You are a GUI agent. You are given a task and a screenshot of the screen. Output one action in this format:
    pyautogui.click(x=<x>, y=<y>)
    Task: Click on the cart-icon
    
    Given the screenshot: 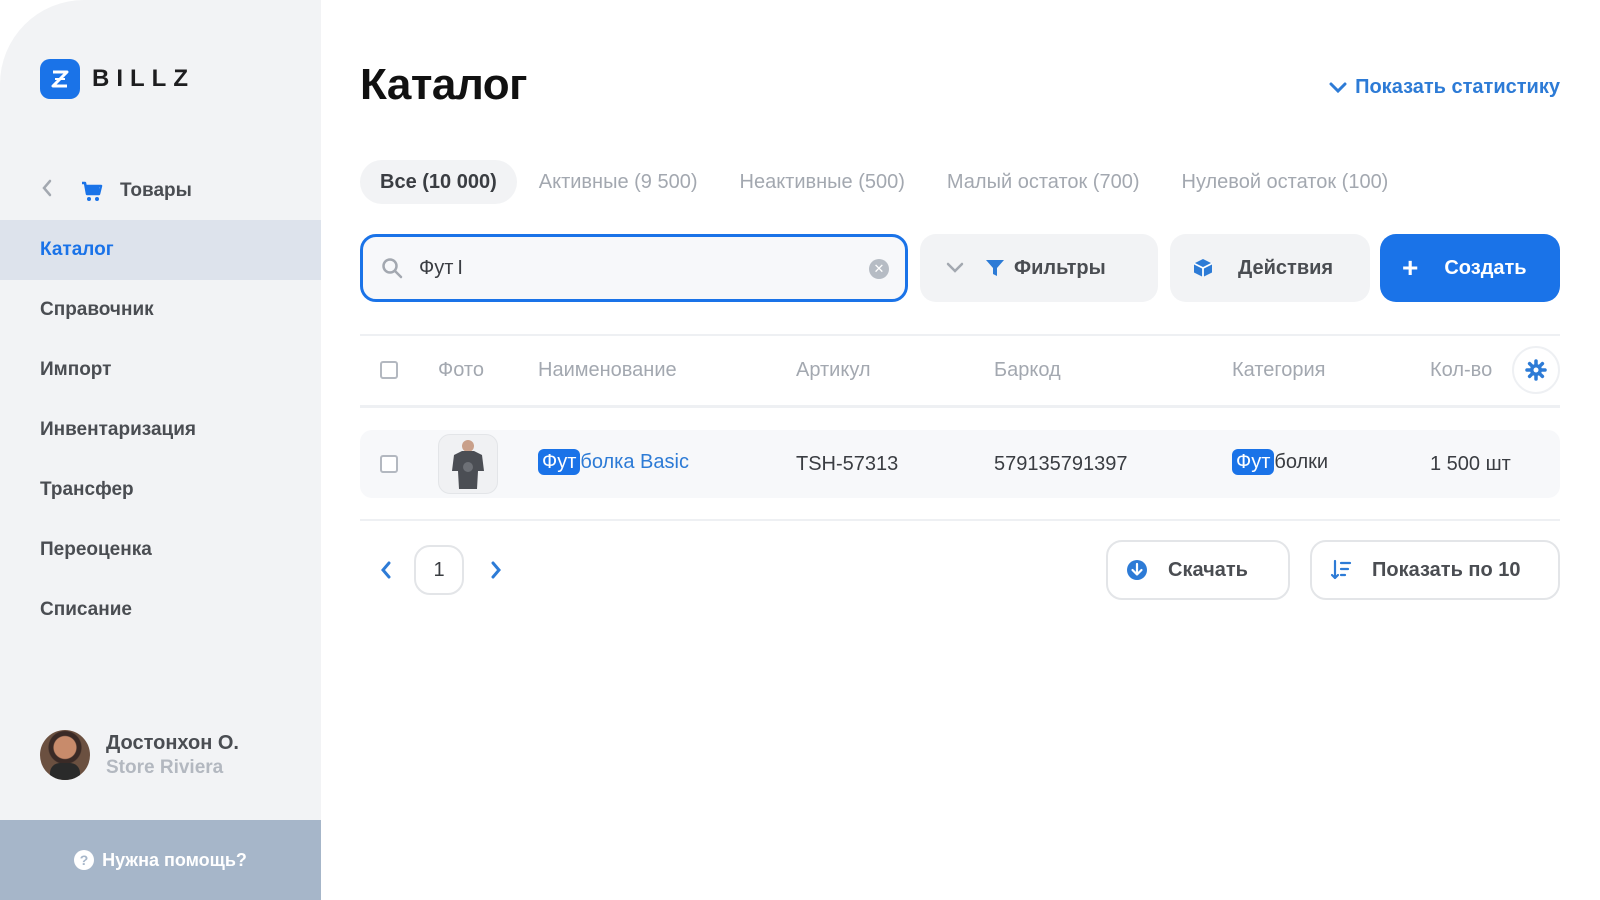 What is the action you would take?
    pyautogui.click(x=92, y=191)
    